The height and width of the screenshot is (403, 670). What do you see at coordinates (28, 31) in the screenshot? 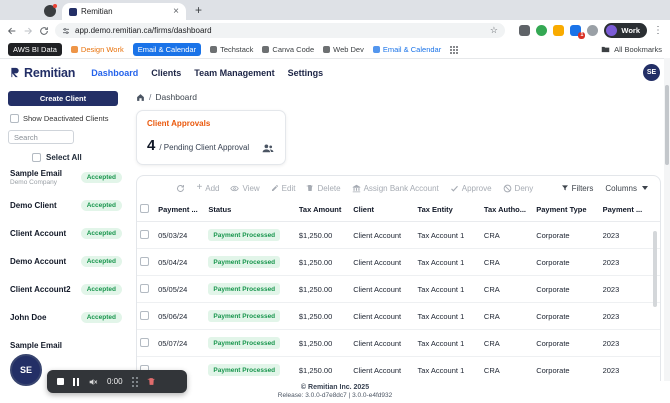
I see `forward-icon` at bounding box center [28, 31].